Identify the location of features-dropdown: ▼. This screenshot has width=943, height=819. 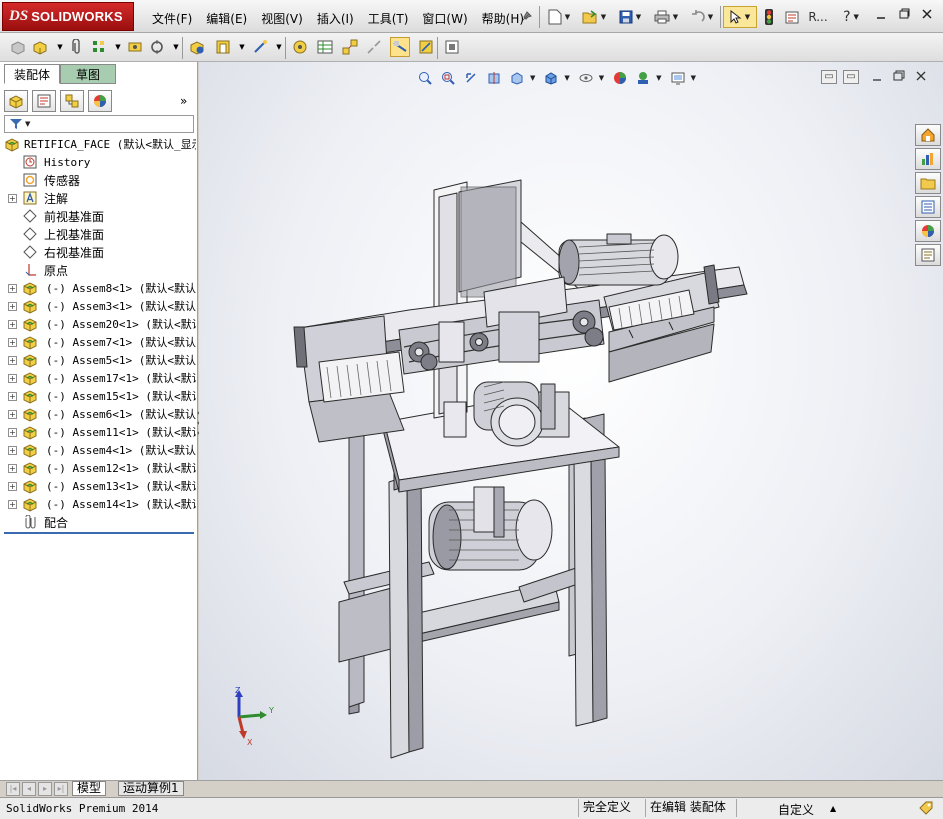
(242, 47).